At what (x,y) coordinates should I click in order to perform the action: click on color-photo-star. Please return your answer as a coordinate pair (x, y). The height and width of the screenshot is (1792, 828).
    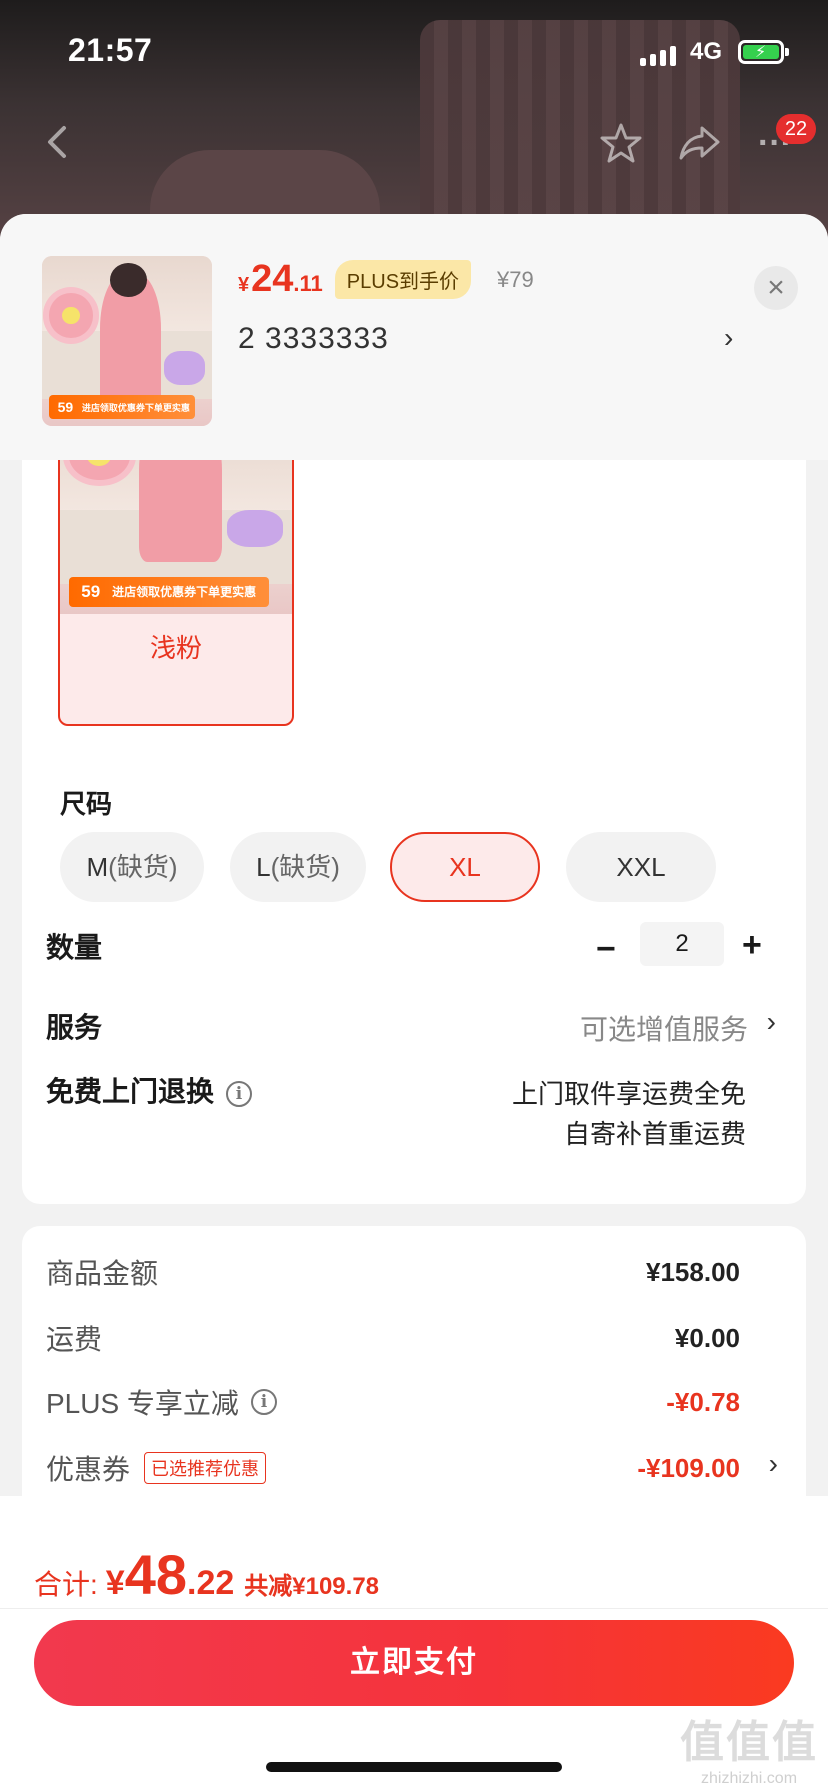
    Looking at the image, I should click on (255, 528).